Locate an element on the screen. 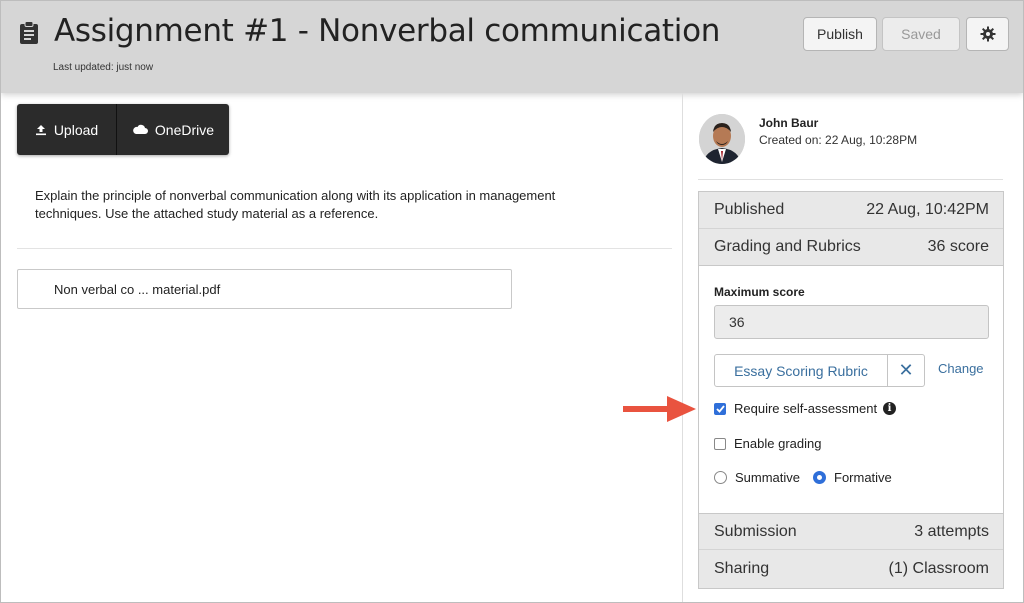 Image resolution: width=1024 pixels, height=603 pixels. onedrive-label: OneDrive is located at coordinates (184, 129).